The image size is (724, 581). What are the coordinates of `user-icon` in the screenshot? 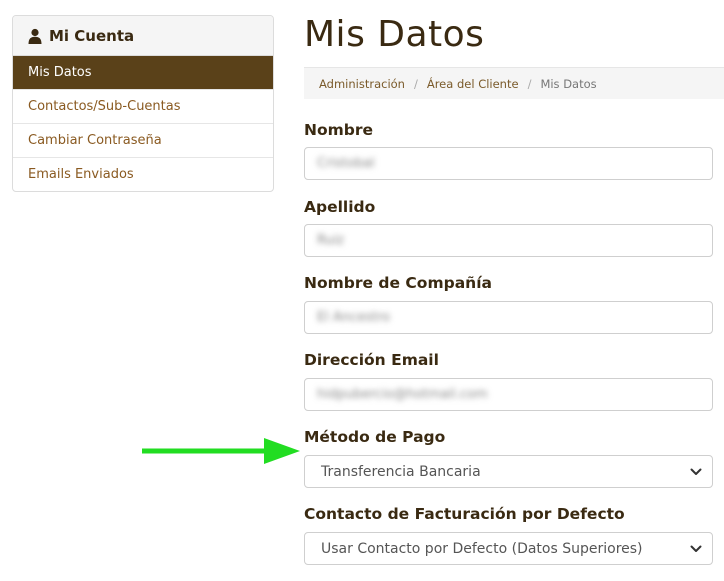 It's located at (35, 36).